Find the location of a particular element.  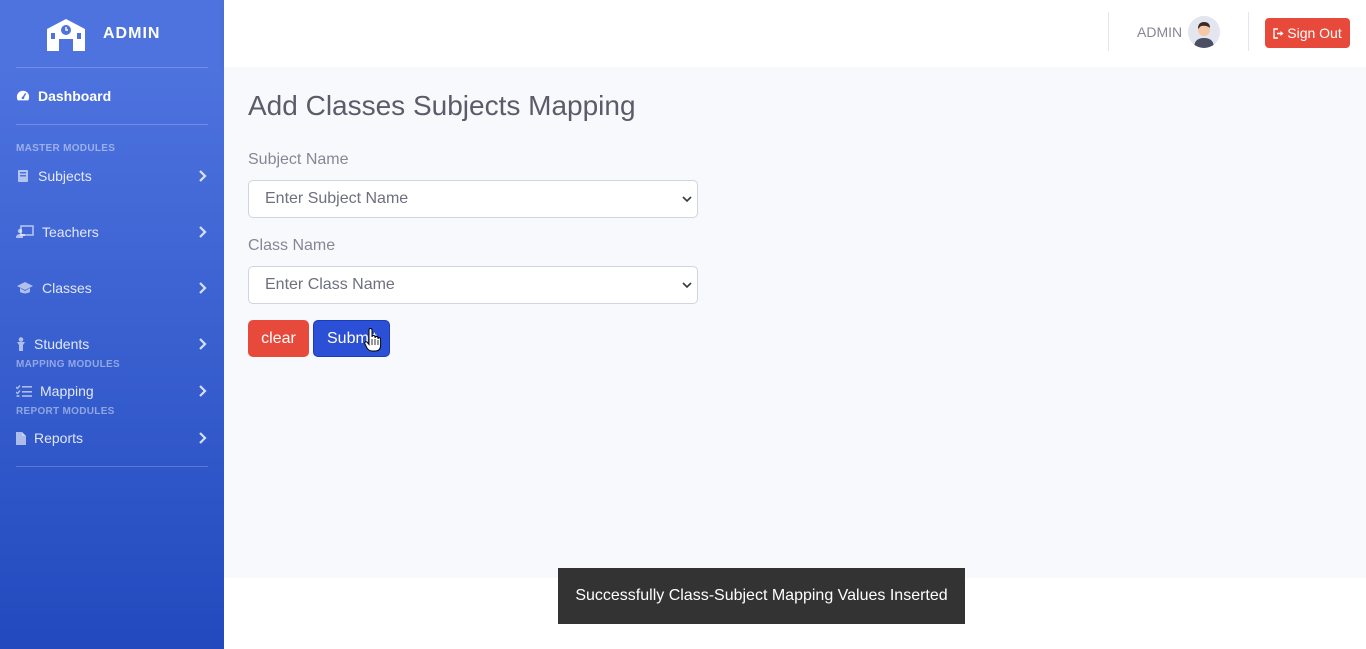

sign-out-icon is located at coordinates (1278, 33).